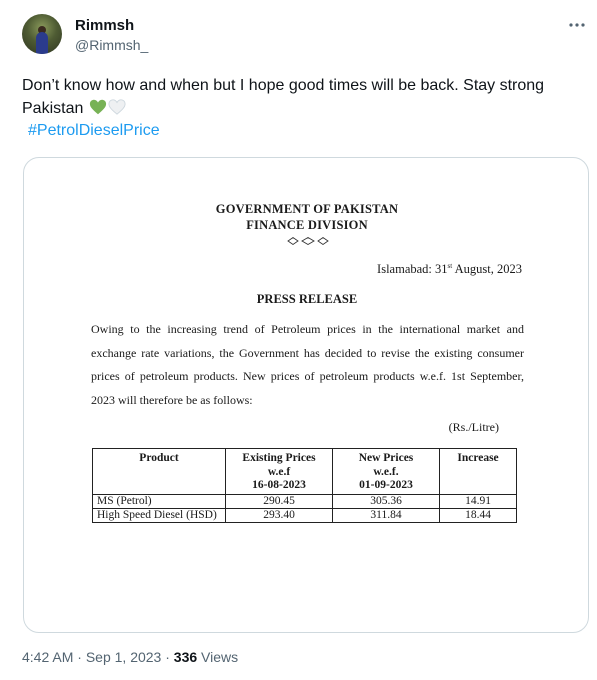  I want to click on place-date-suffix: August, 2023, so click(487, 269).